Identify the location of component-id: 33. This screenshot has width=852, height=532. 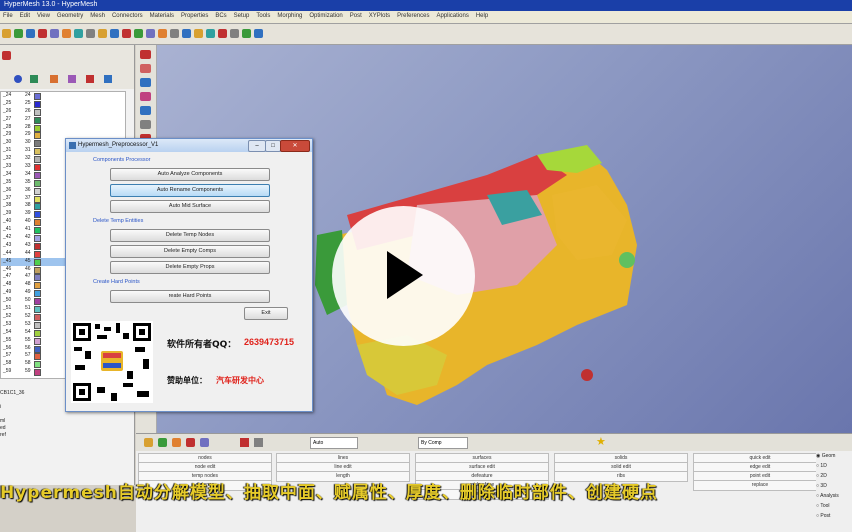
(28, 166).